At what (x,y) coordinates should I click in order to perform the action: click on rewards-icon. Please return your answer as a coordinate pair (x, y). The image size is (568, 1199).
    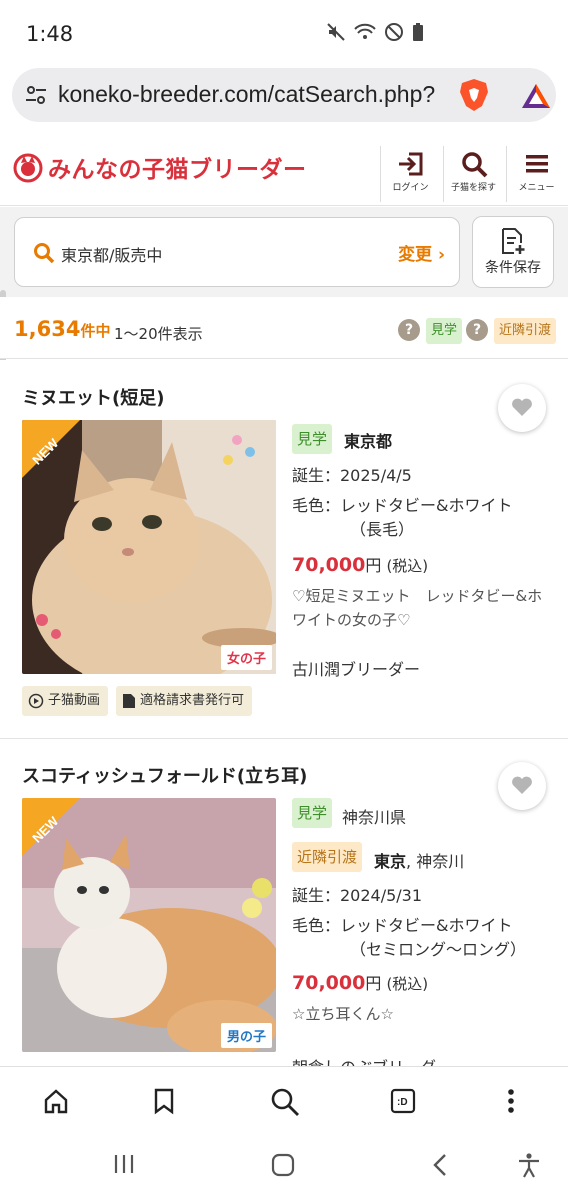
    Looking at the image, I should click on (536, 96).